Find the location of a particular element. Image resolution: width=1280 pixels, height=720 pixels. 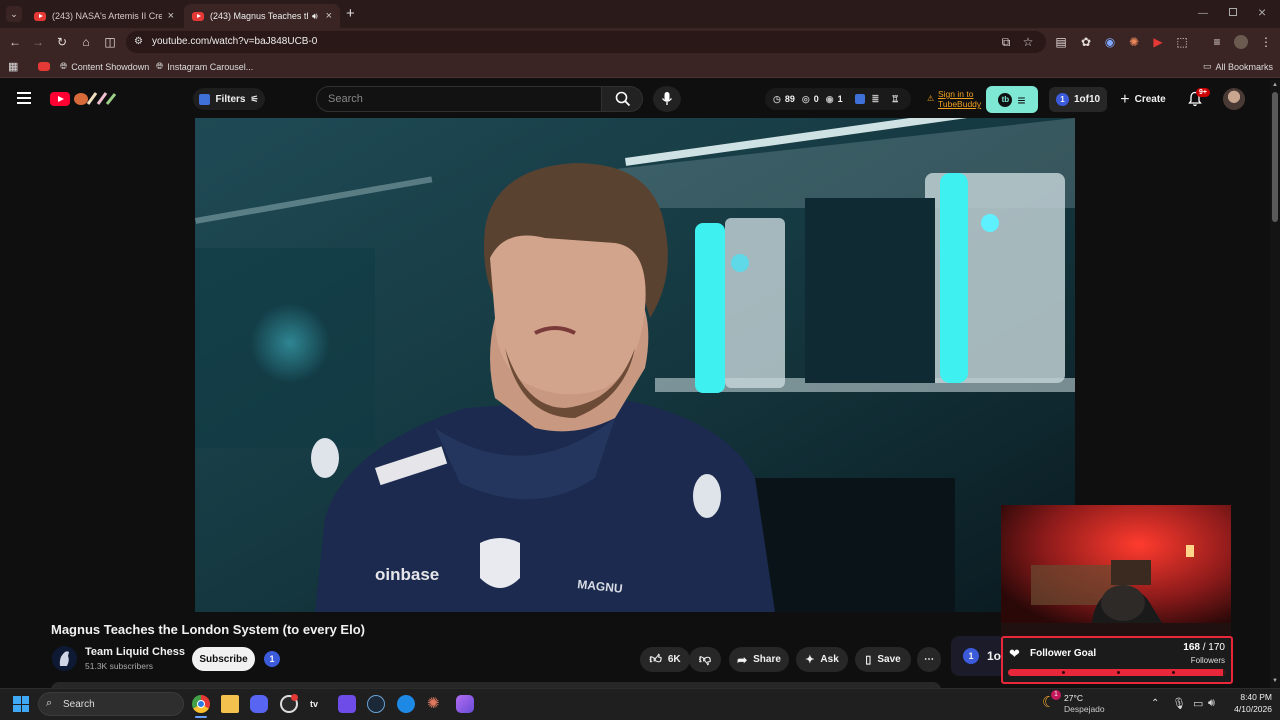

home-icon: ⌂ is located at coordinates (86, 42).